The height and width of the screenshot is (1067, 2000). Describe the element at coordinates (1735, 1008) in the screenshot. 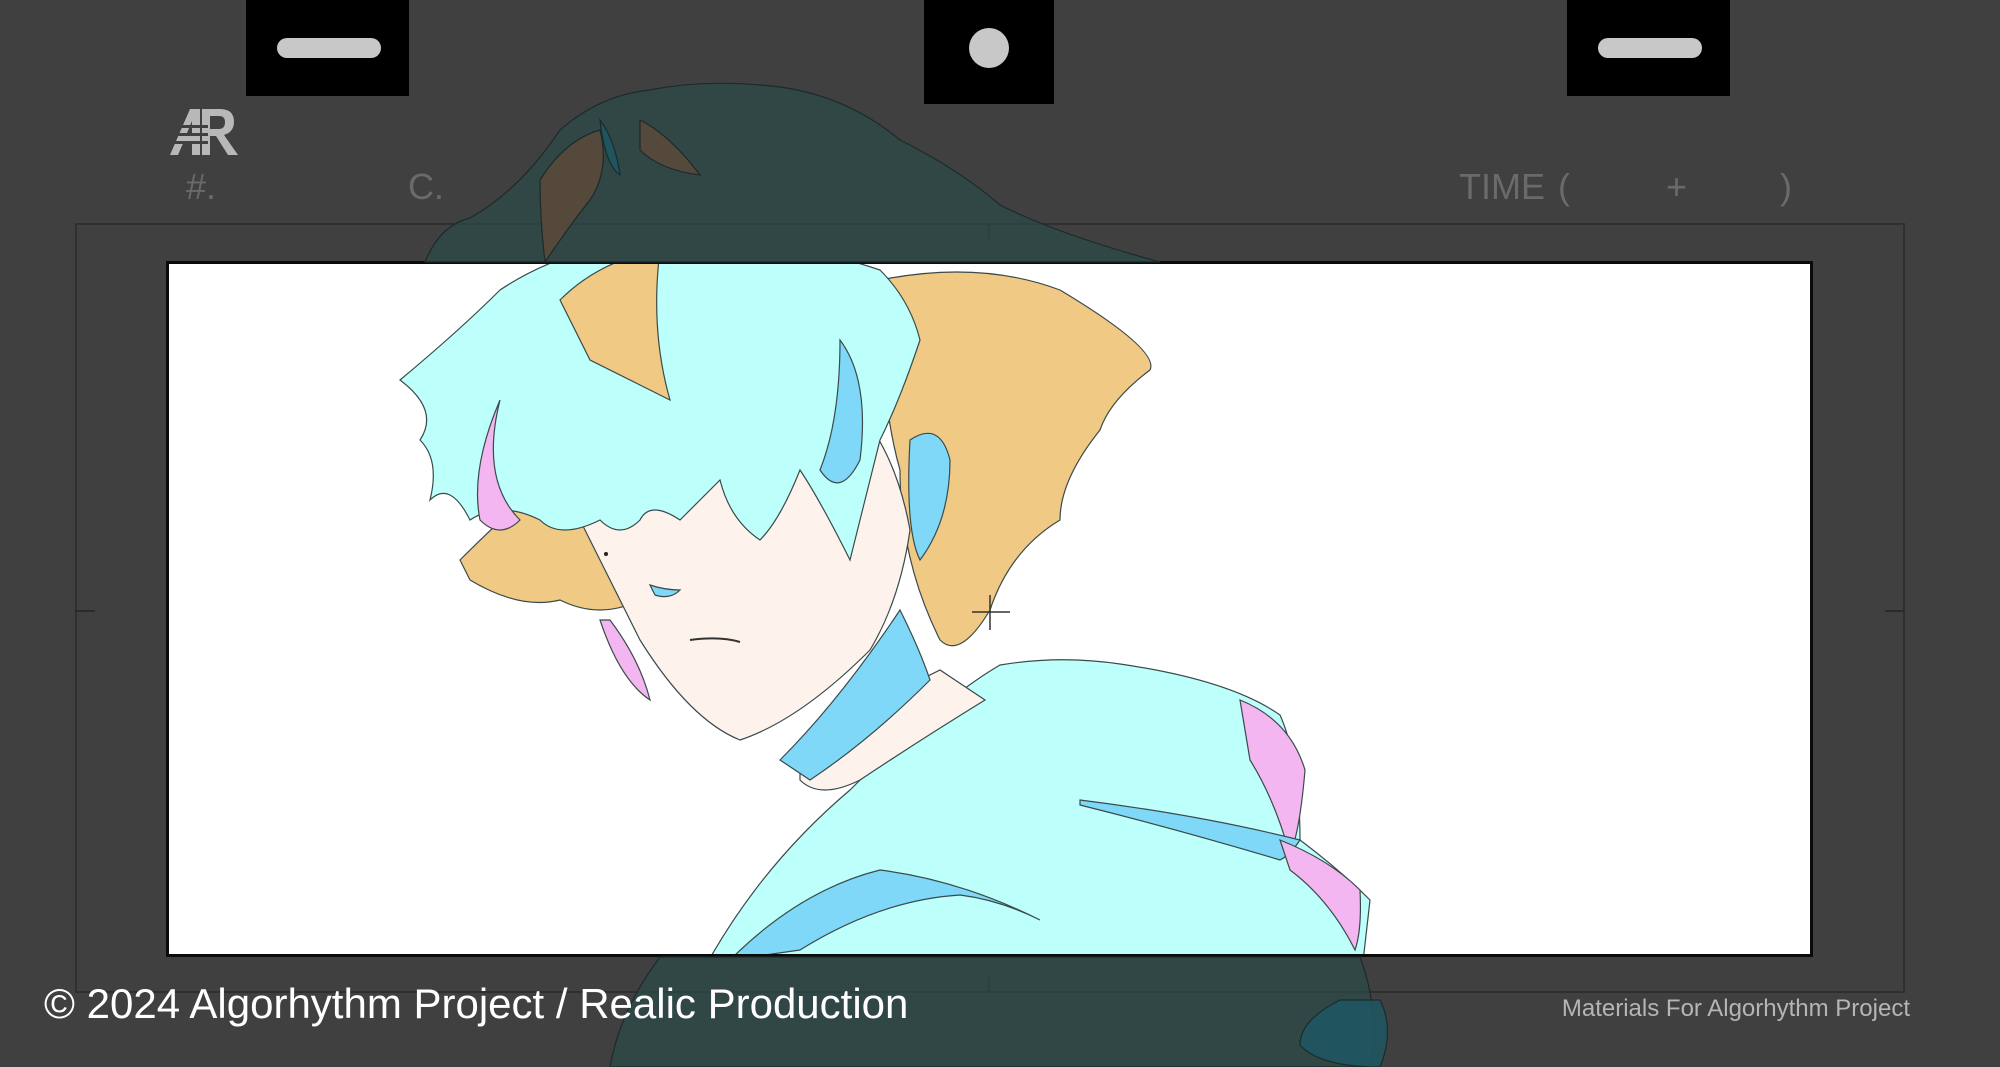

I see `materials-note: Materials For Algorhythm Project` at that location.